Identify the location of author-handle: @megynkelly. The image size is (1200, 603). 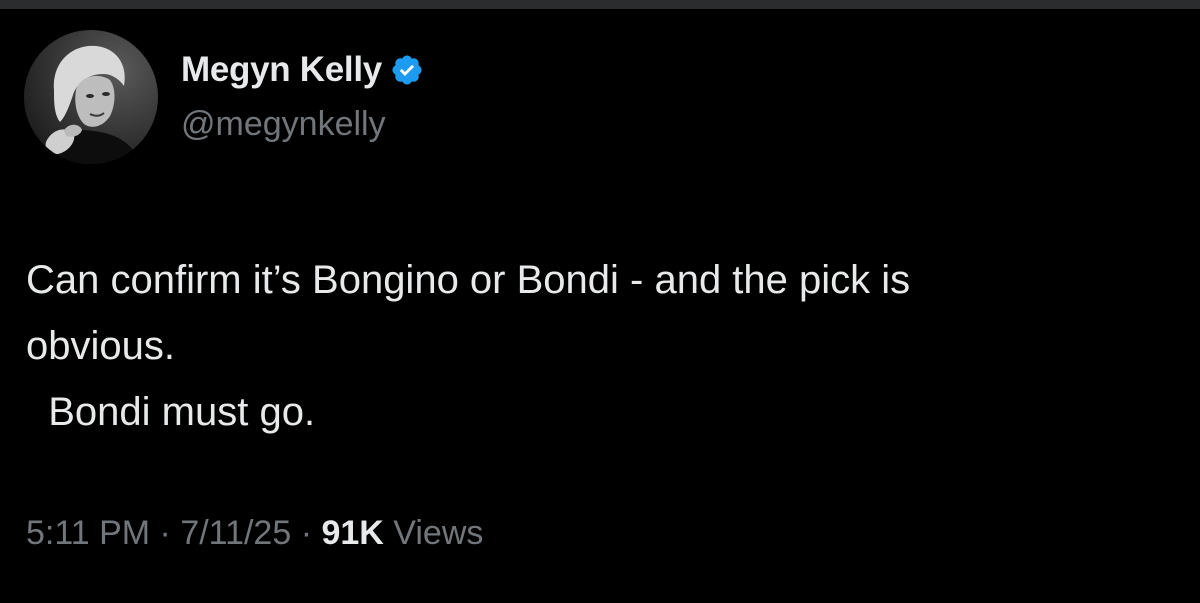
(283, 124).